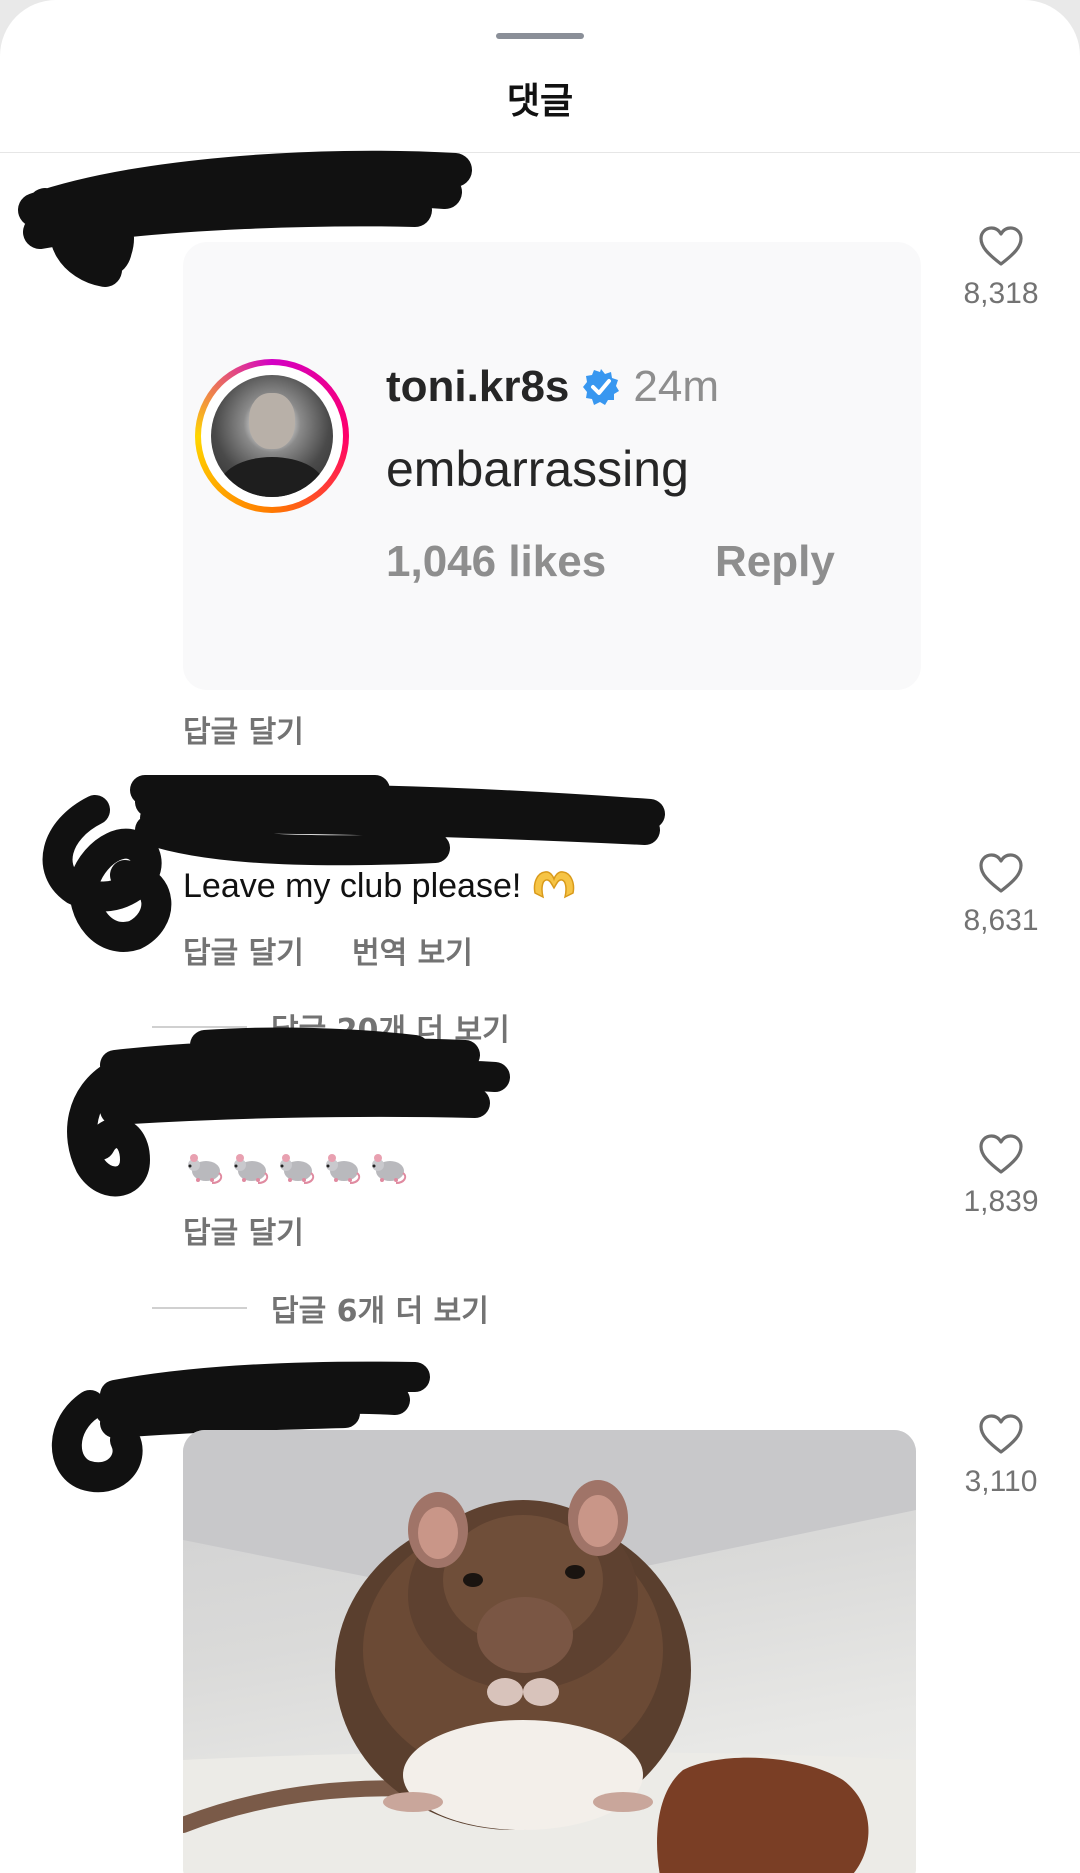 This screenshot has height=1873, width=1080. I want to click on avatar, so click(272, 436).